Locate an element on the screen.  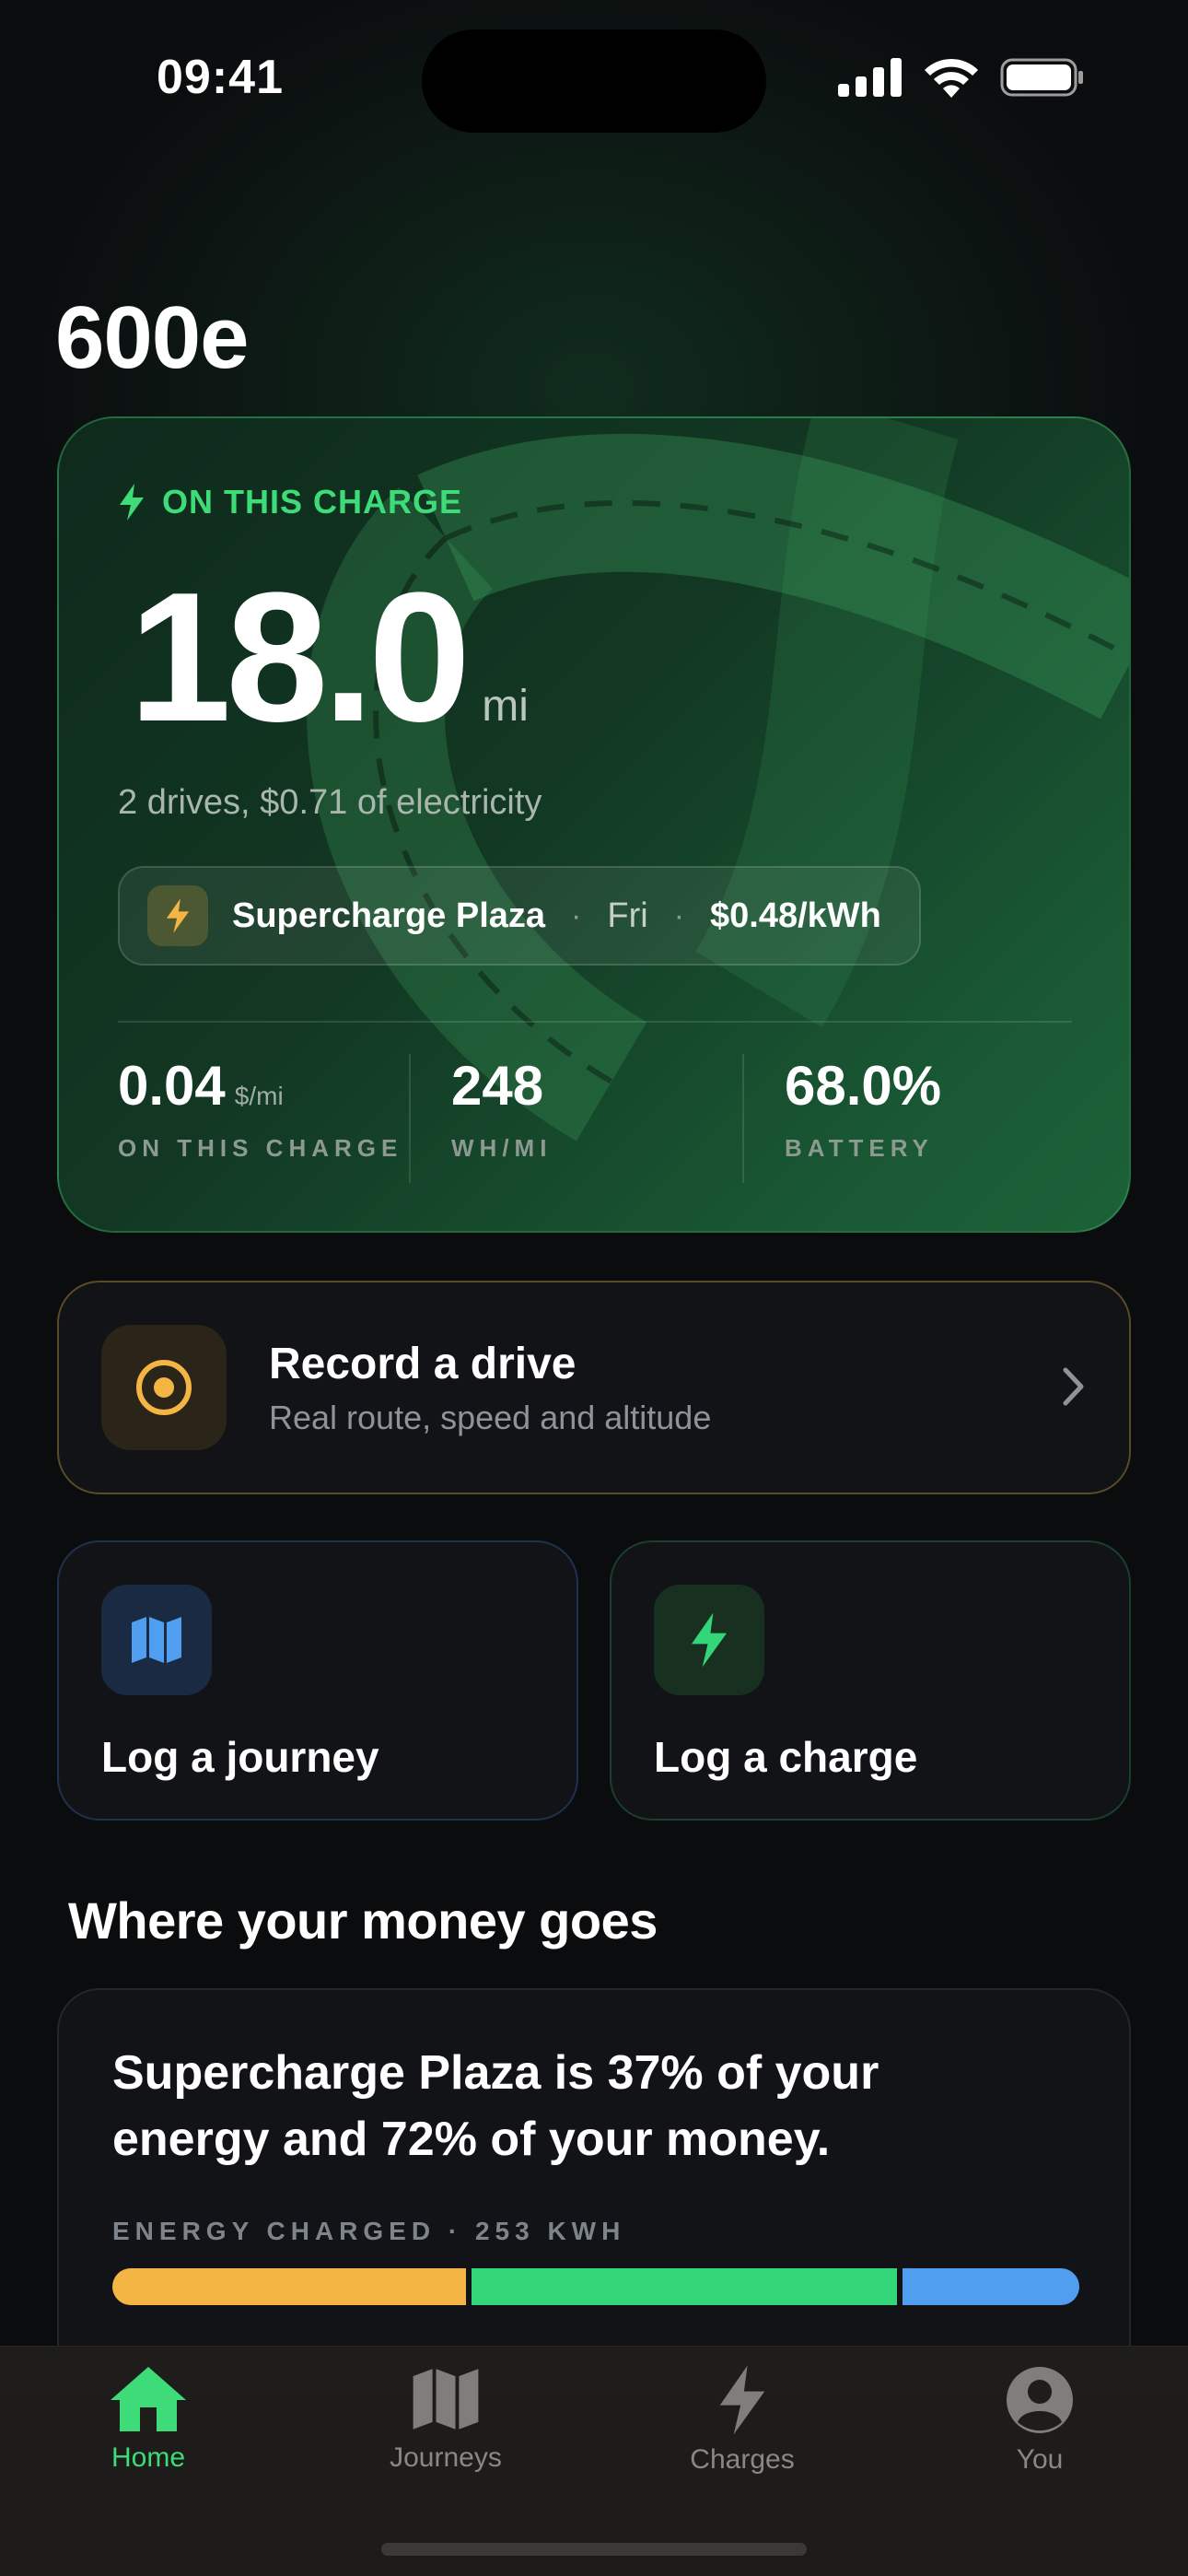
battery-icon is located at coordinates (1041, 77).